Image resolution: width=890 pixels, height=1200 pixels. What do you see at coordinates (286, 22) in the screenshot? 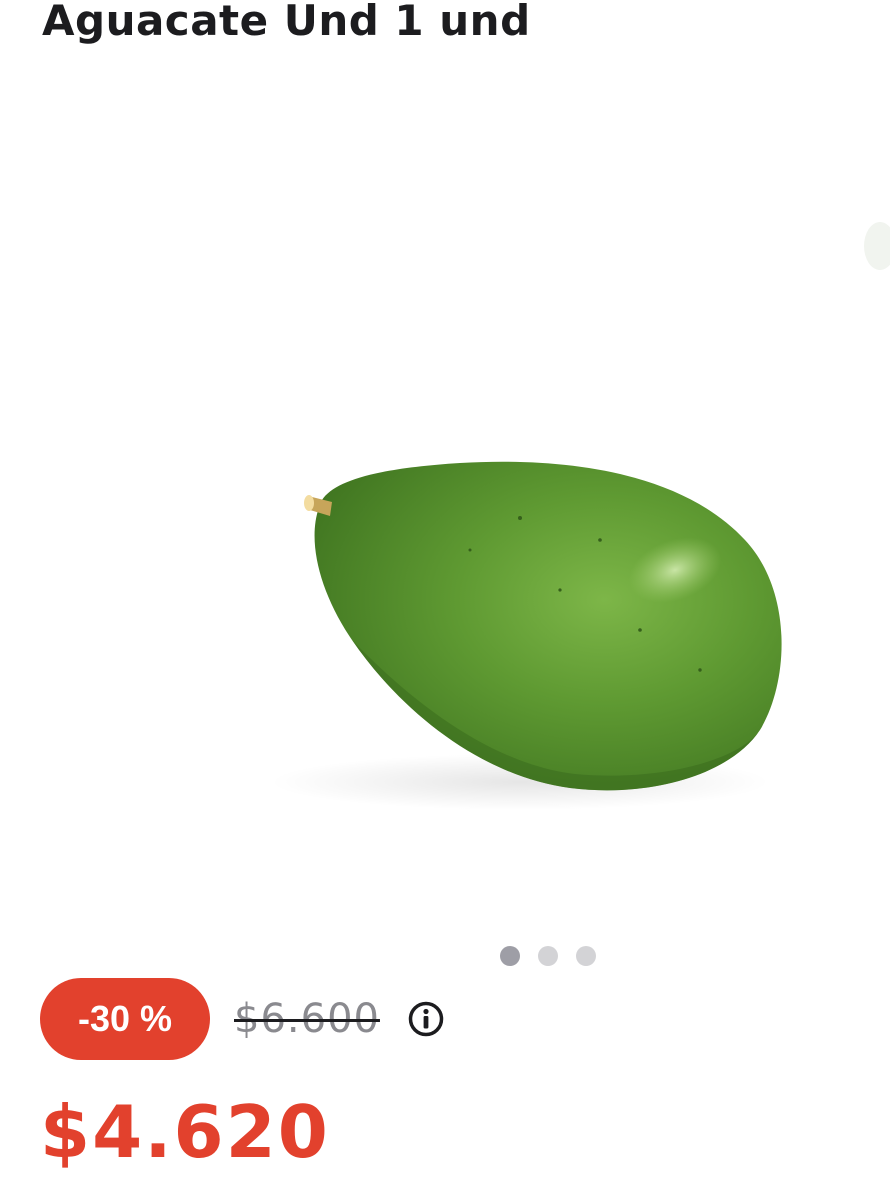
I see `product-title: Aguacate Und 1 und` at bounding box center [286, 22].